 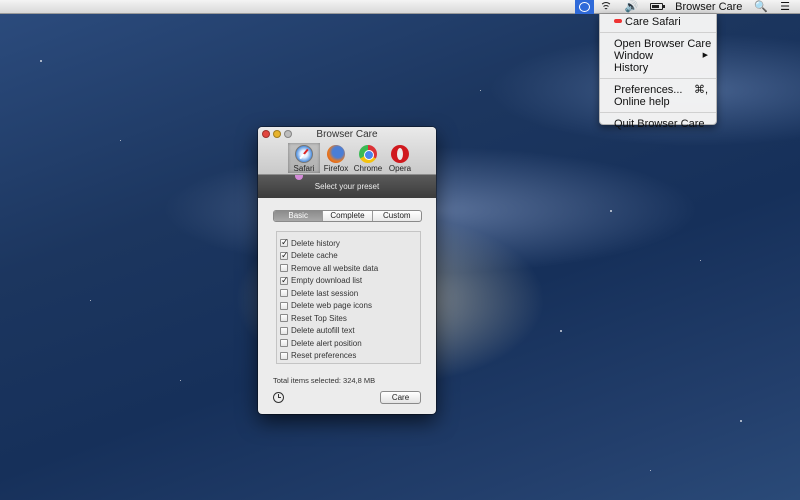 What do you see at coordinates (658, 102) in the screenshot?
I see `menu-item-online-help: Online help` at bounding box center [658, 102].